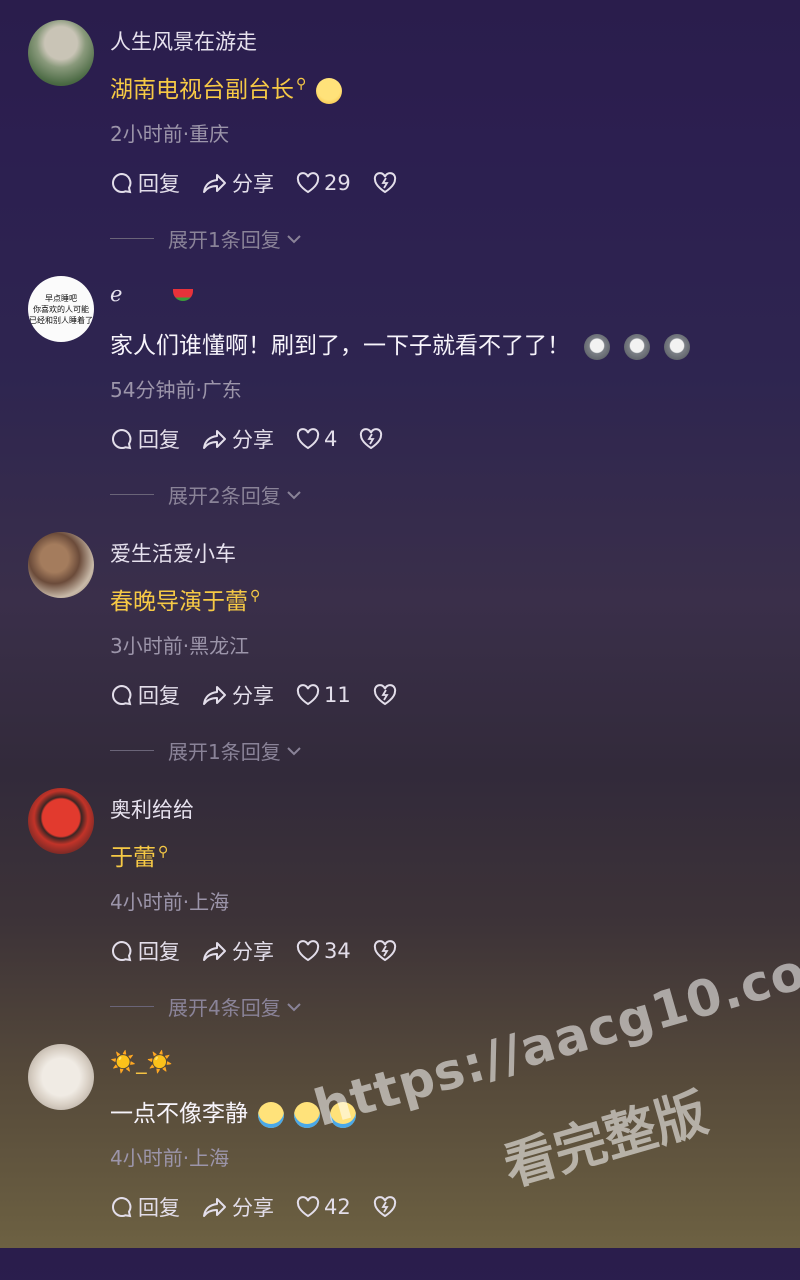 Image resolution: width=800 pixels, height=1280 pixels. Describe the element at coordinates (400, 343) in the screenshot. I see `comment-text: 家人们谁懂啊！刷到了，一下子就看不了了！` at that location.